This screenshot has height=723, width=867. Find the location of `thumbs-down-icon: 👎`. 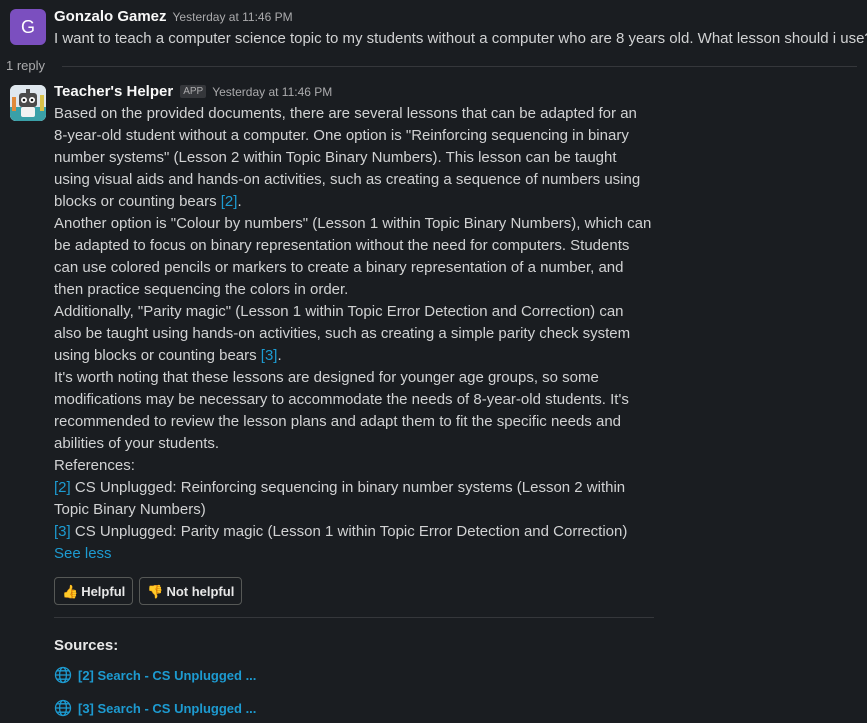

thumbs-down-icon: 👎 is located at coordinates (155, 591).